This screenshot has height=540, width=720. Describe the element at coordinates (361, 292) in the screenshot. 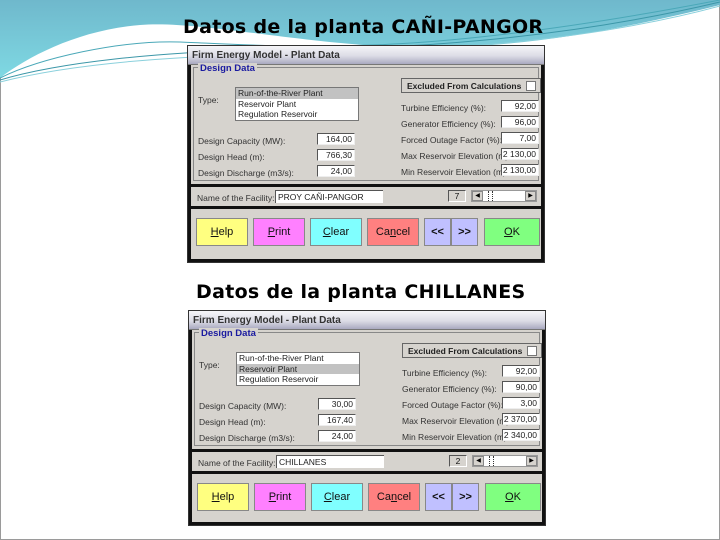

I see `slide-title-chillanes: Datos de la planta CHILLANES` at that location.